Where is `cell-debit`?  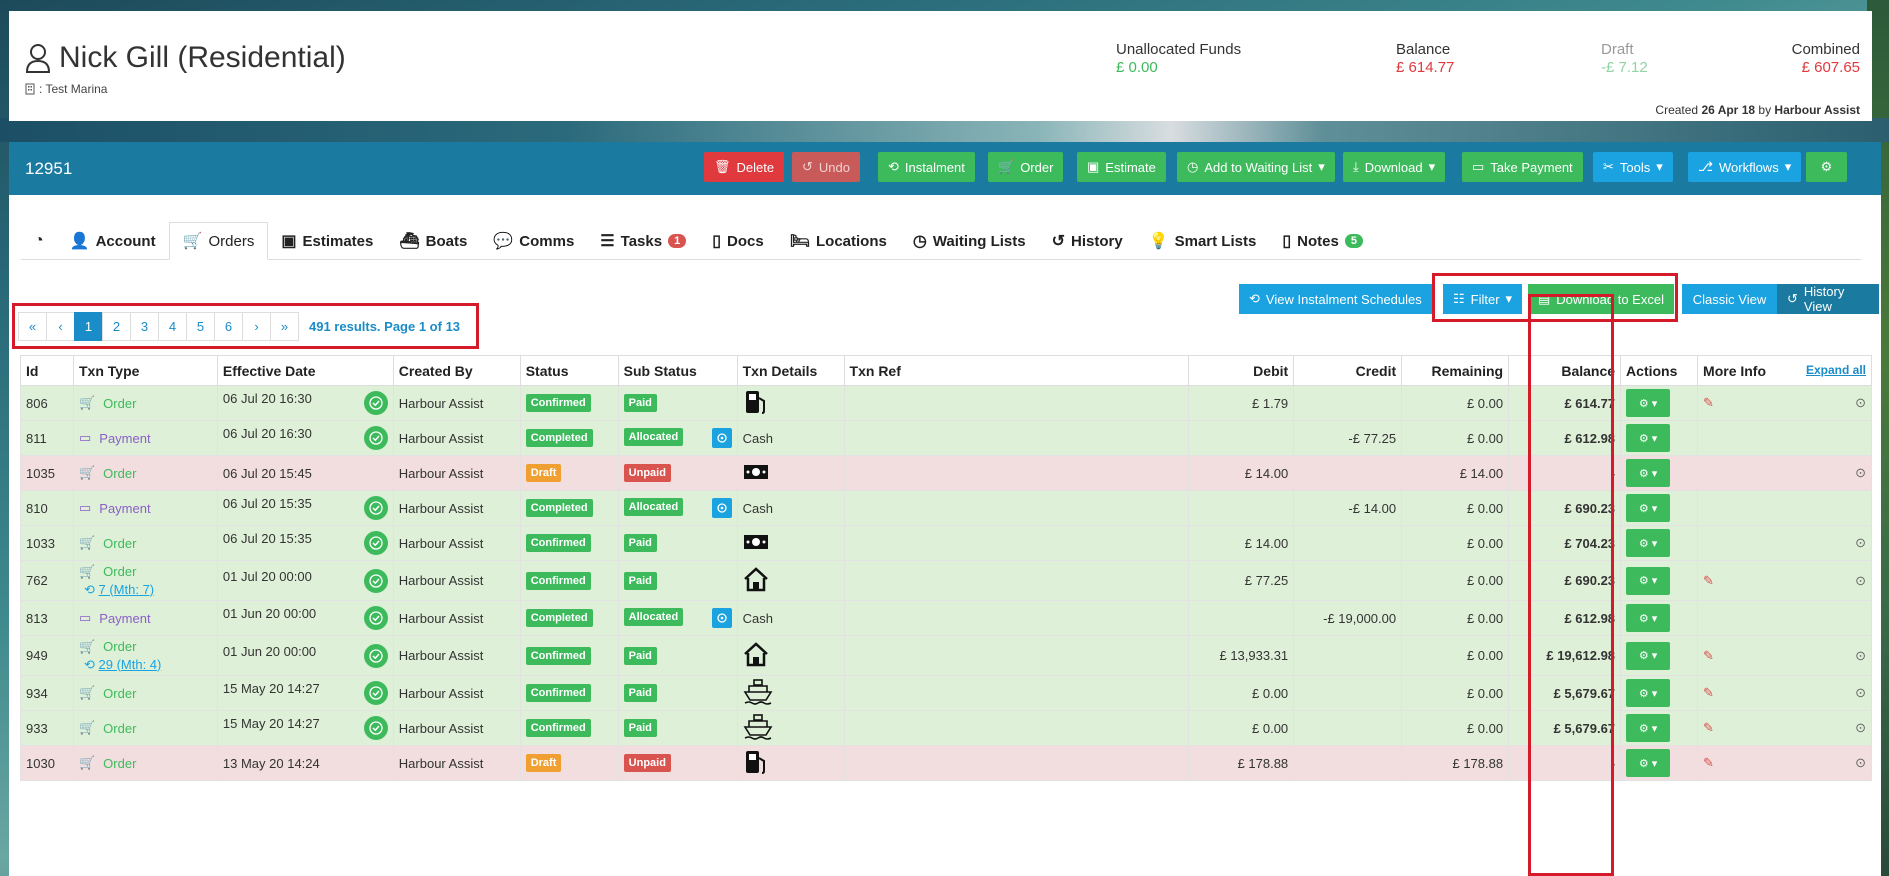 cell-debit is located at coordinates (1241, 508).